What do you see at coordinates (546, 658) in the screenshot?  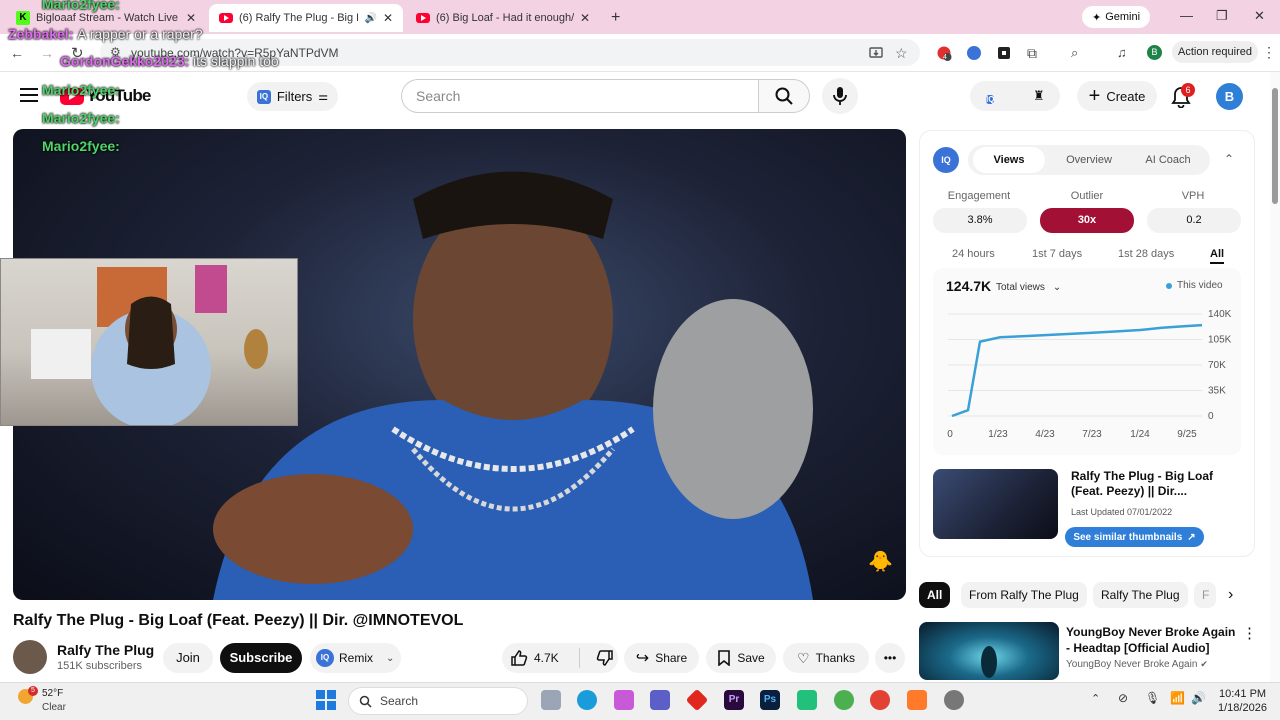 I see `like-count: 4.7K` at bounding box center [546, 658].